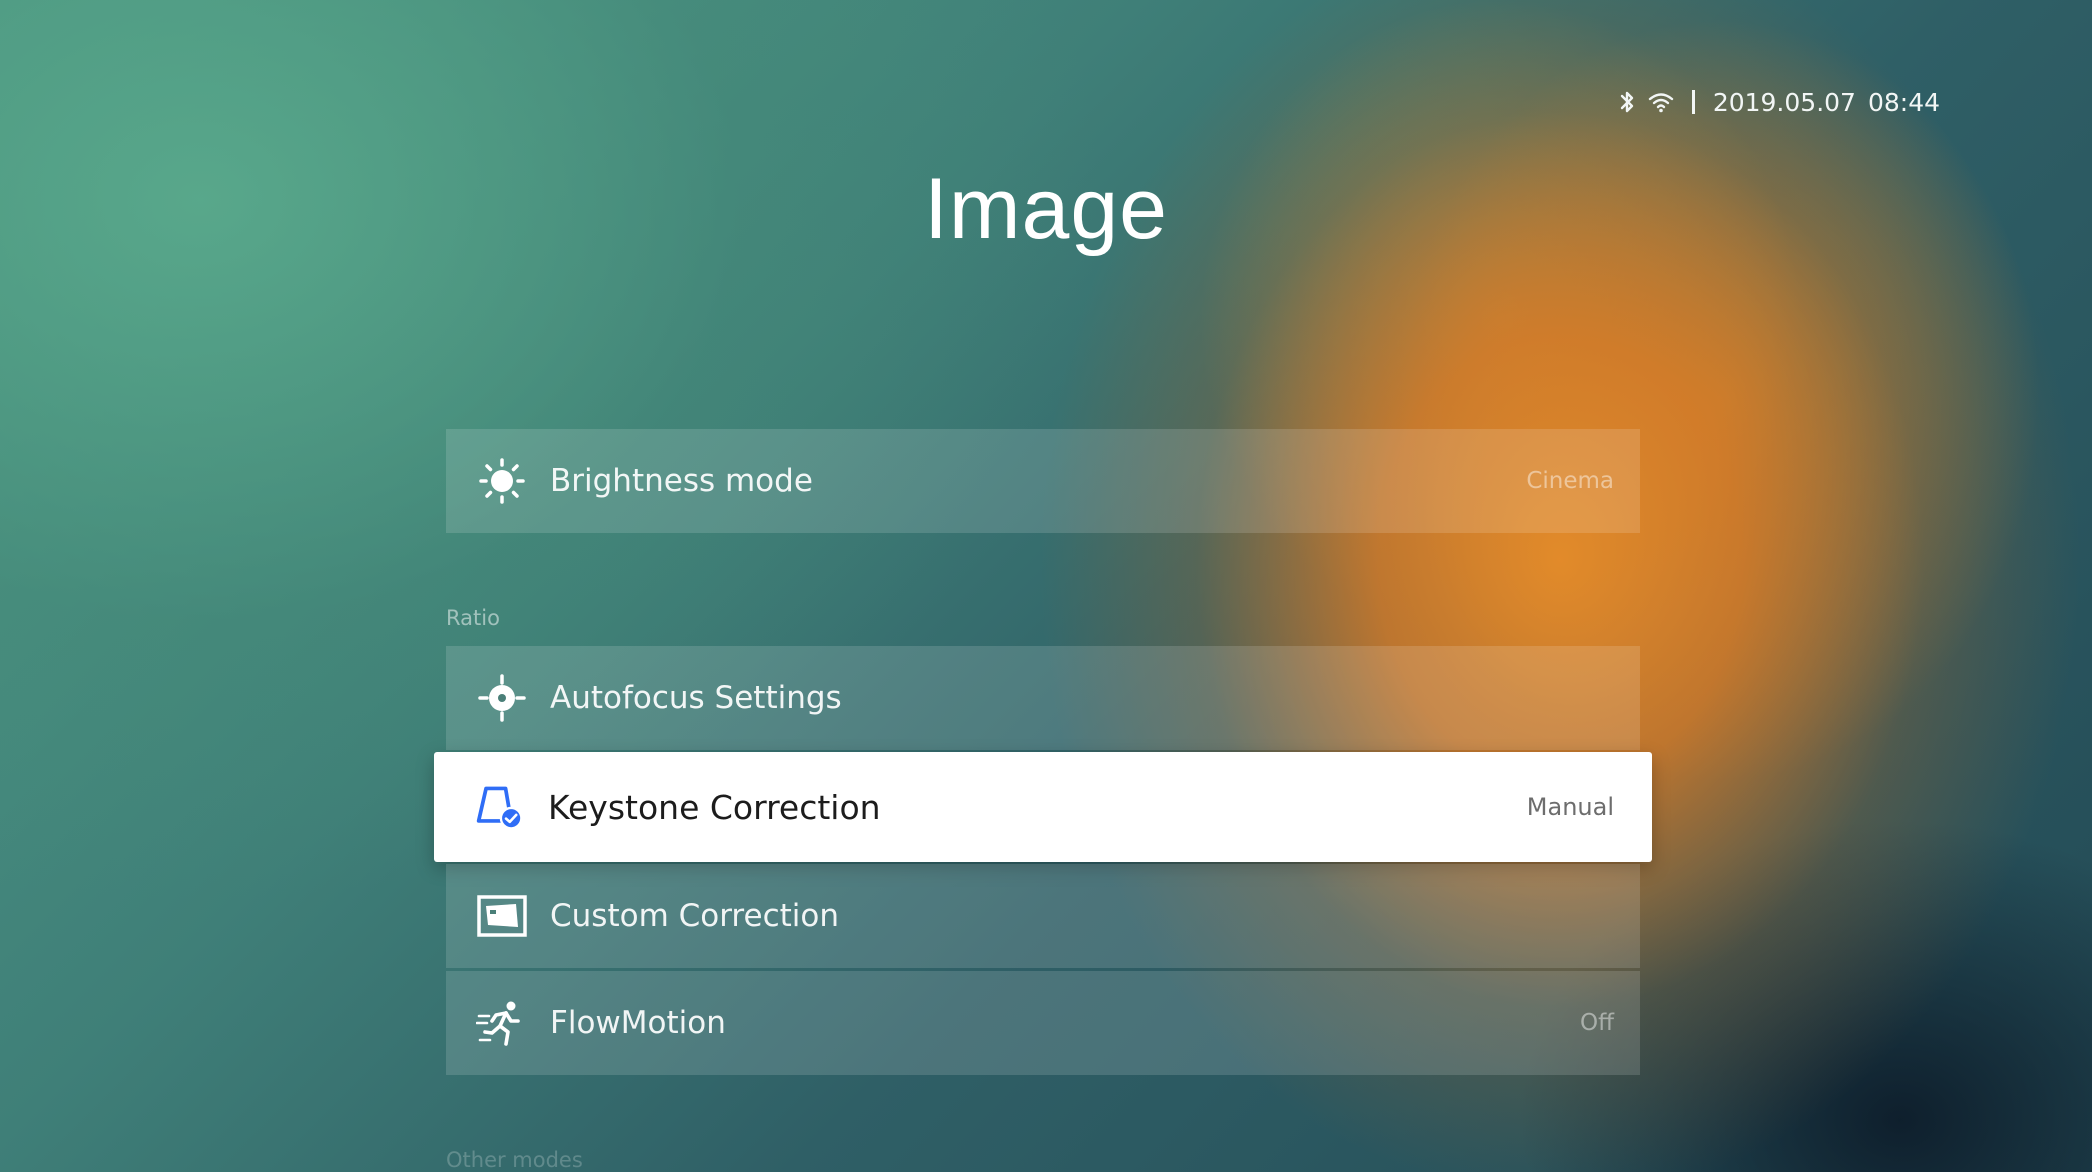 The width and height of the screenshot is (2092, 1172). Describe the element at coordinates (502, 916) in the screenshot. I see `custom-correction-icon` at that location.